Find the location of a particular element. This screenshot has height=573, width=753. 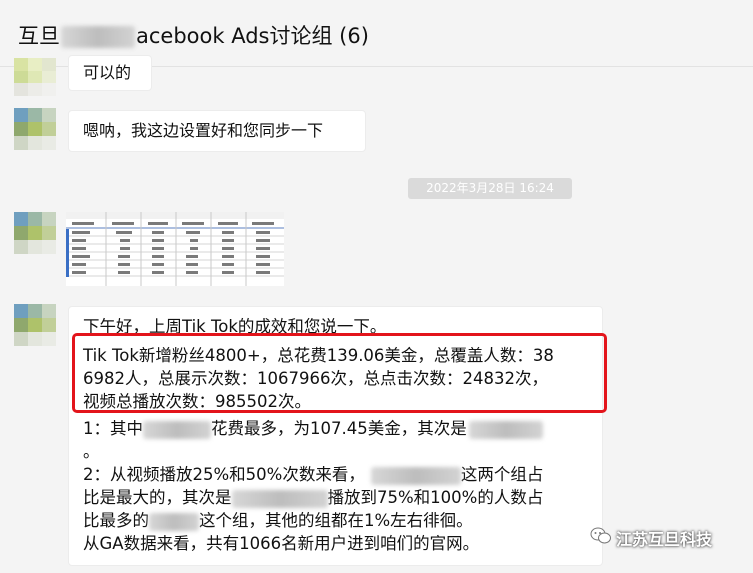

report-line: 。 is located at coordinates (91, 451).